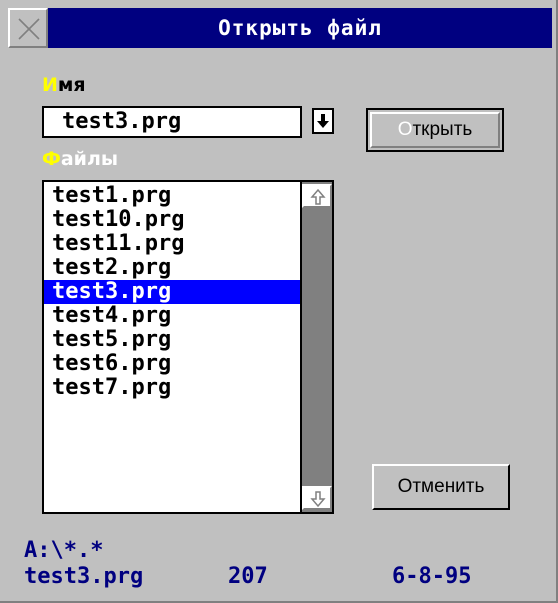  I want to click on close-button, so click(28, 28).